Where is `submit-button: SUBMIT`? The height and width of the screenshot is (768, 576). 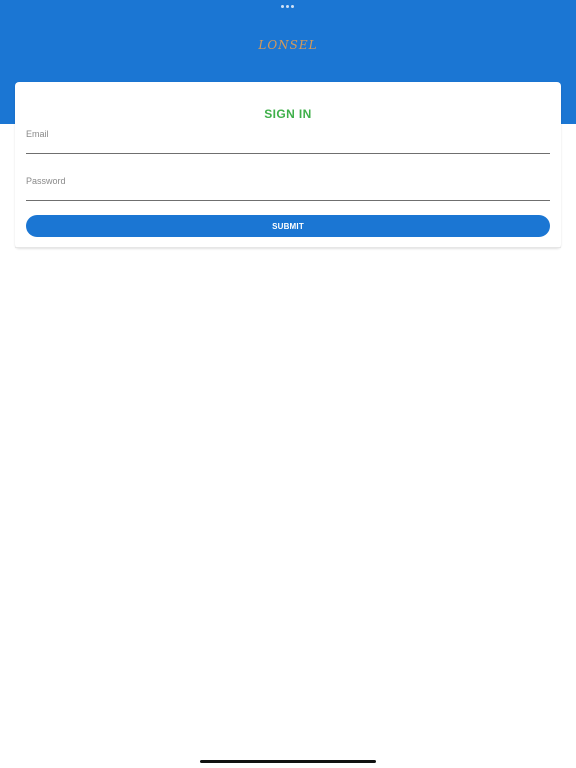 submit-button: SUBMIT is located at coordinates (288, 226).